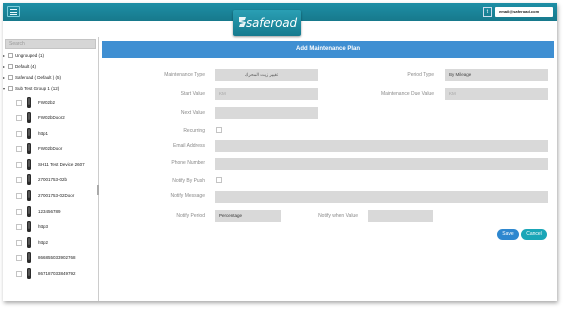  Describe the element at coordinates (56, 226) in the screenshot. I see `device-item: http3` at that location.